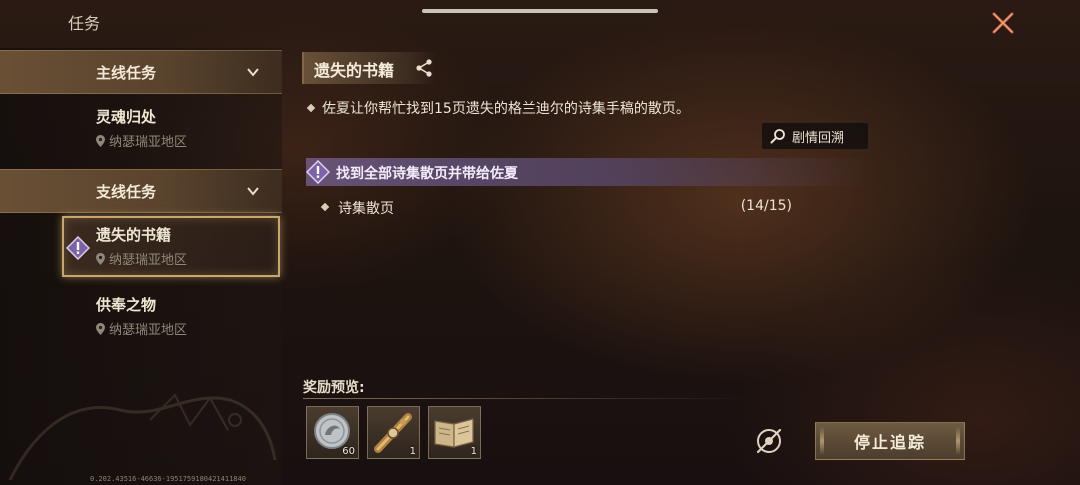  Describe the element at coordinates (171, 128) in the screenshot. I see `quest-item-soul-return: 灵魂归处 纳瑟瑞亚地区` at that location.